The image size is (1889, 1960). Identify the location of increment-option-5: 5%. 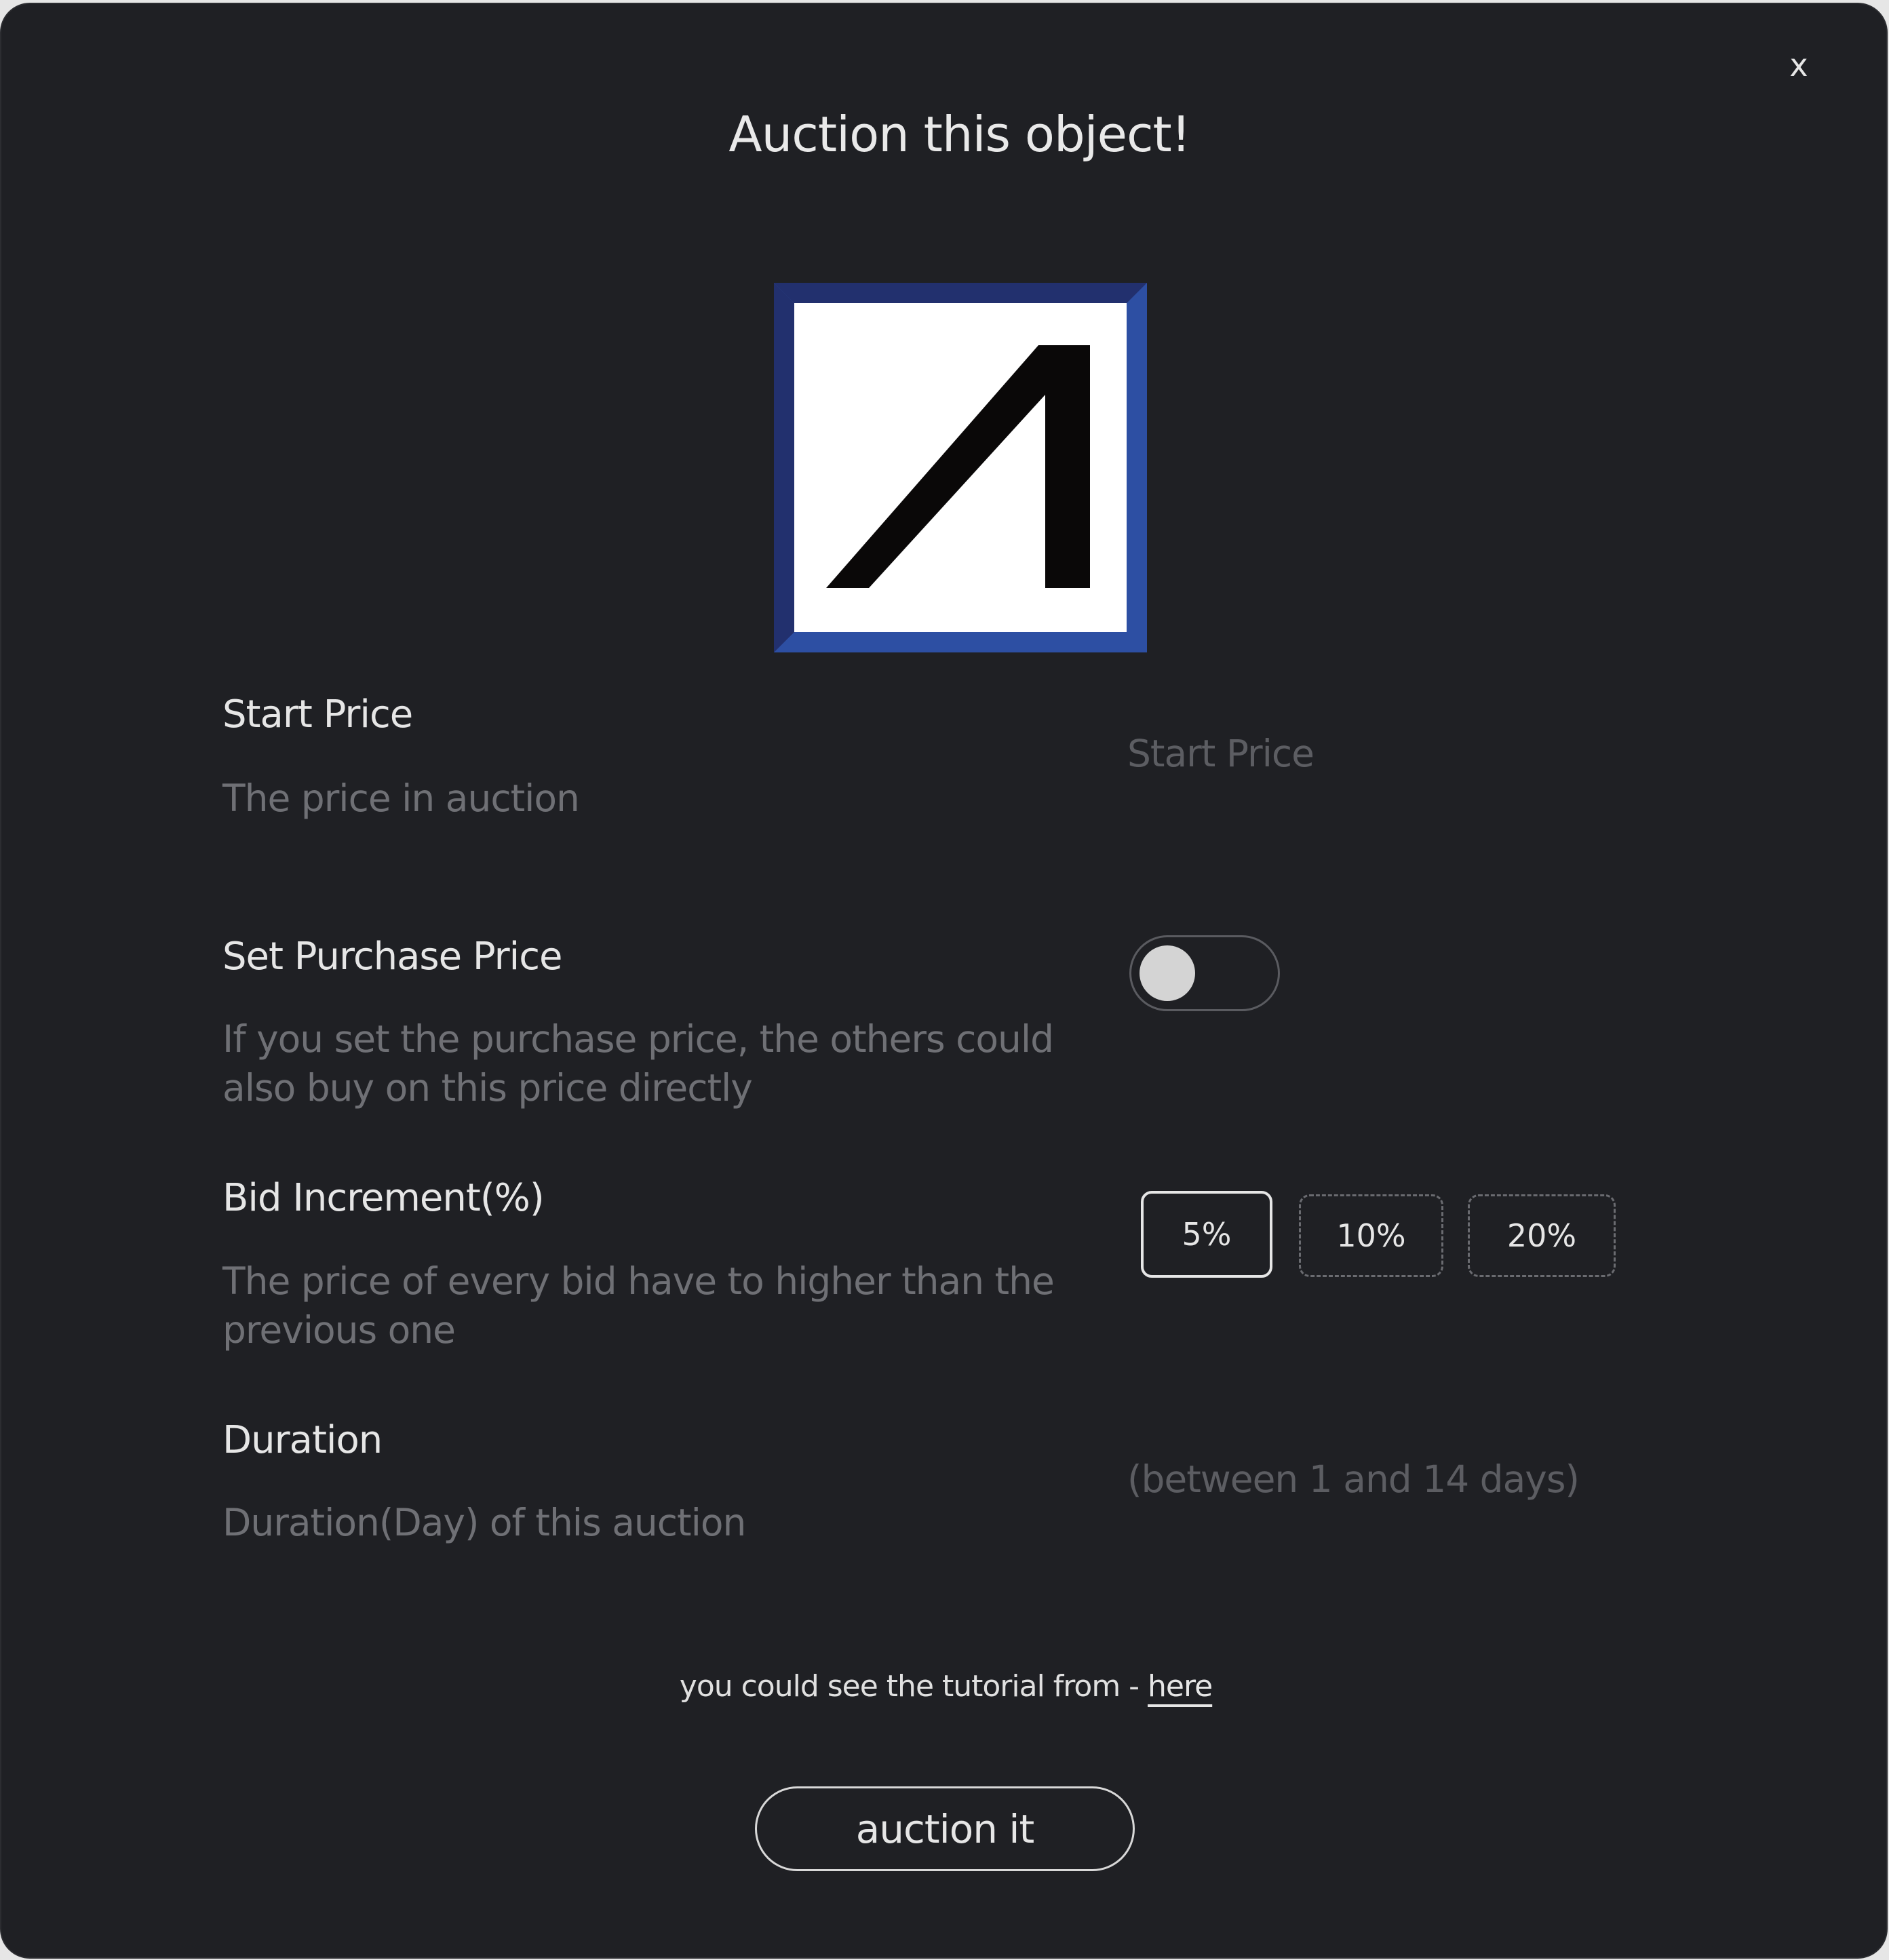
(1206, 1234).